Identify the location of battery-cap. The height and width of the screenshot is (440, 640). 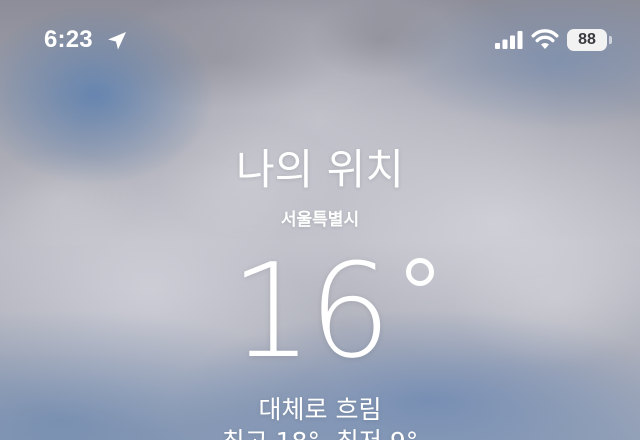
(610, 40).